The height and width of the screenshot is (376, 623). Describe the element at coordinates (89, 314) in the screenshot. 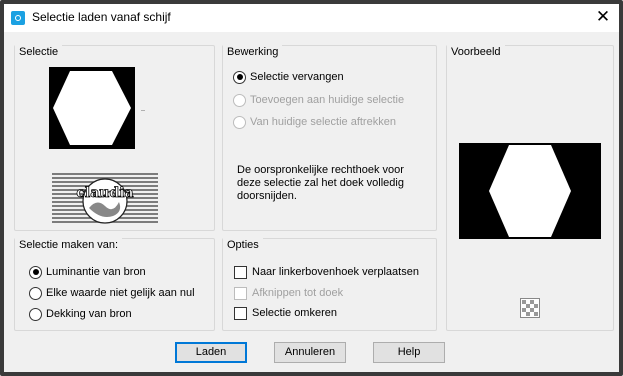

I see `radio-label: Dekking van bron` at that location.